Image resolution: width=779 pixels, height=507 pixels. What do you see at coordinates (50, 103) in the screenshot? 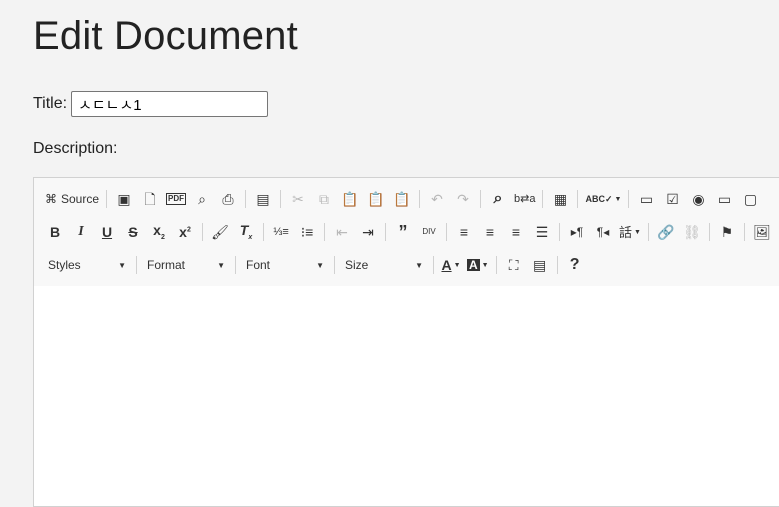
I see `title-label: Title:` at bounding box center [50, 103].